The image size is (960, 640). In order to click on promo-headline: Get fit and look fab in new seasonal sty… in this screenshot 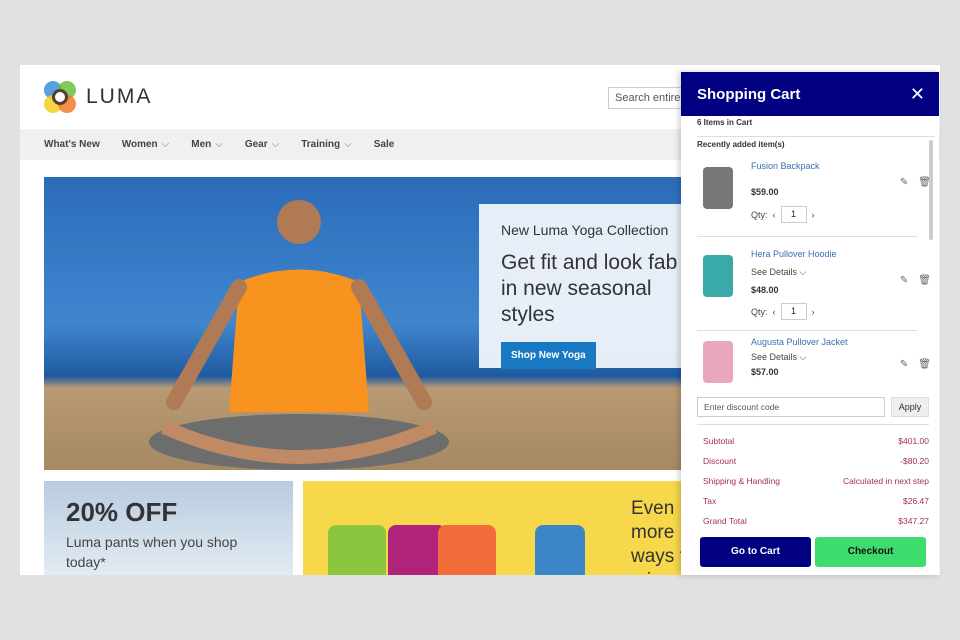, I will do `click(589, 288)`.